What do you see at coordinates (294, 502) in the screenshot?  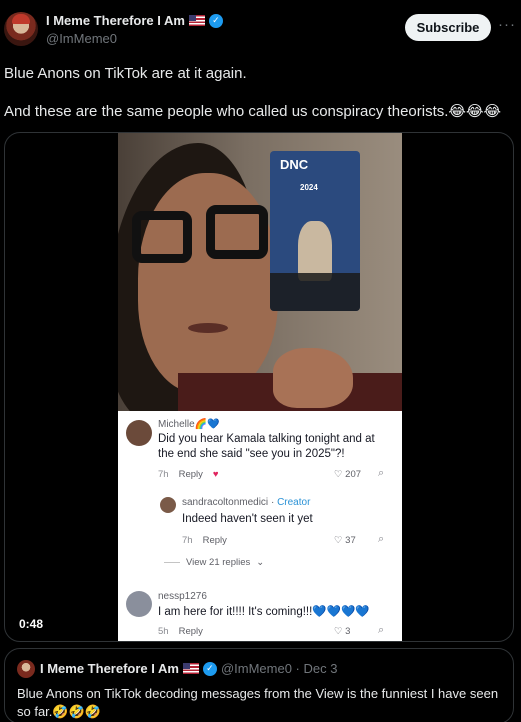 I see `creator-badge: Creator` at bounding box center [294, 502].